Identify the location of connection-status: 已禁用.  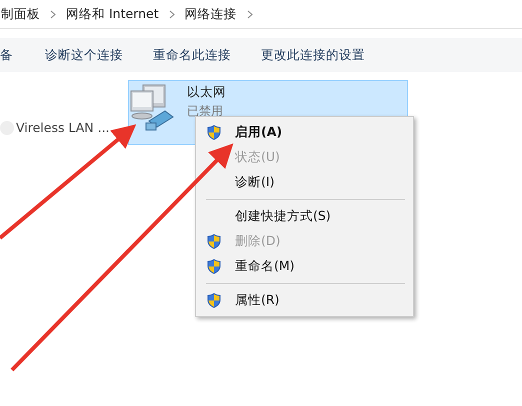
(205, 111).